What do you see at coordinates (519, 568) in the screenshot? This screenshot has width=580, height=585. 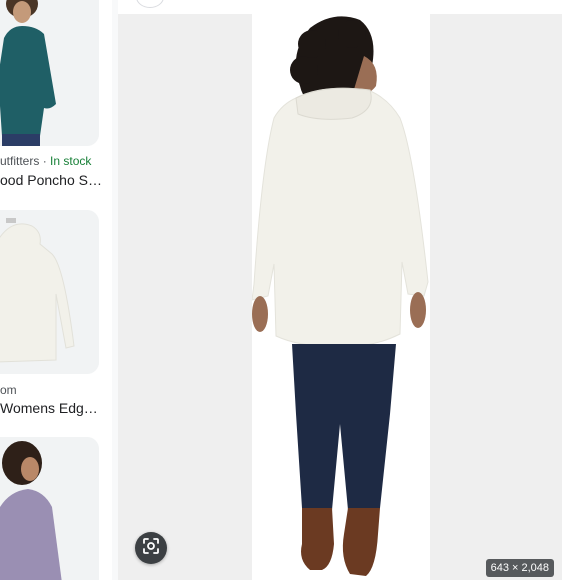 I see `image-dimensions-badge: 643 × 2,048` at bounding box center [519, 568].